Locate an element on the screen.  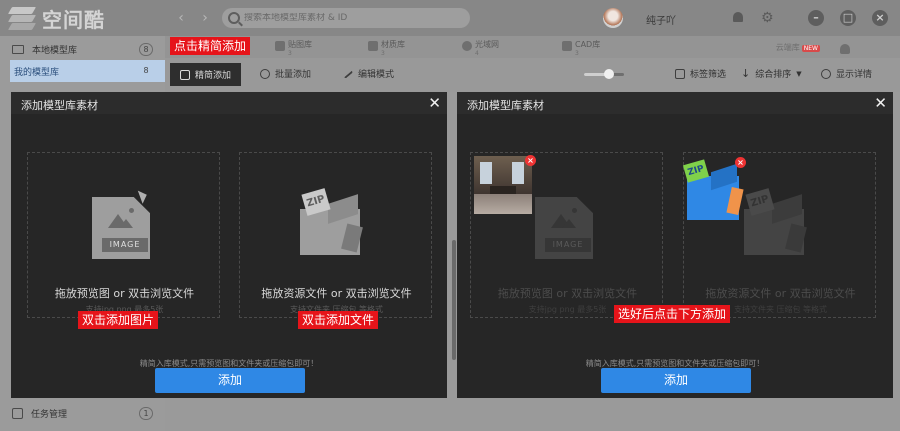
library-tabs: 贴图库 3 材质库 3 光域网 4 CAD库 3 云端库 NEW is located at coordinates (532, 47).